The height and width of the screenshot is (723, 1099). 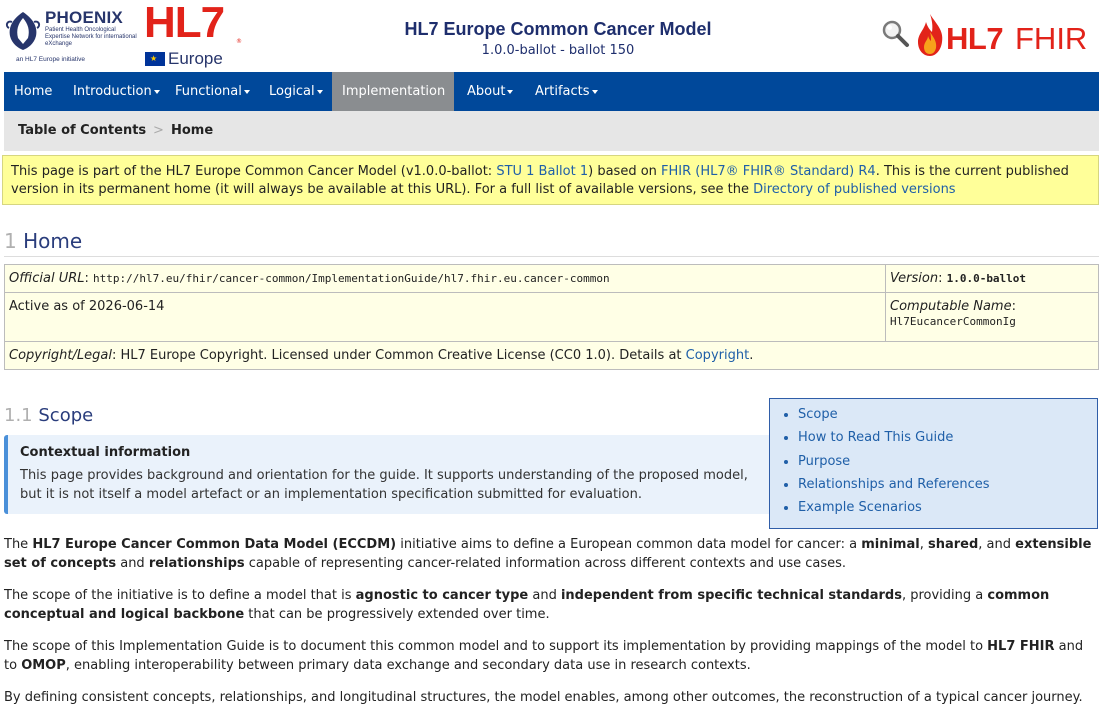 What do you see at coordinates (895, 33) in the screenshot?
I see `magnifier-search-icon` at bounding box center [895, 33].